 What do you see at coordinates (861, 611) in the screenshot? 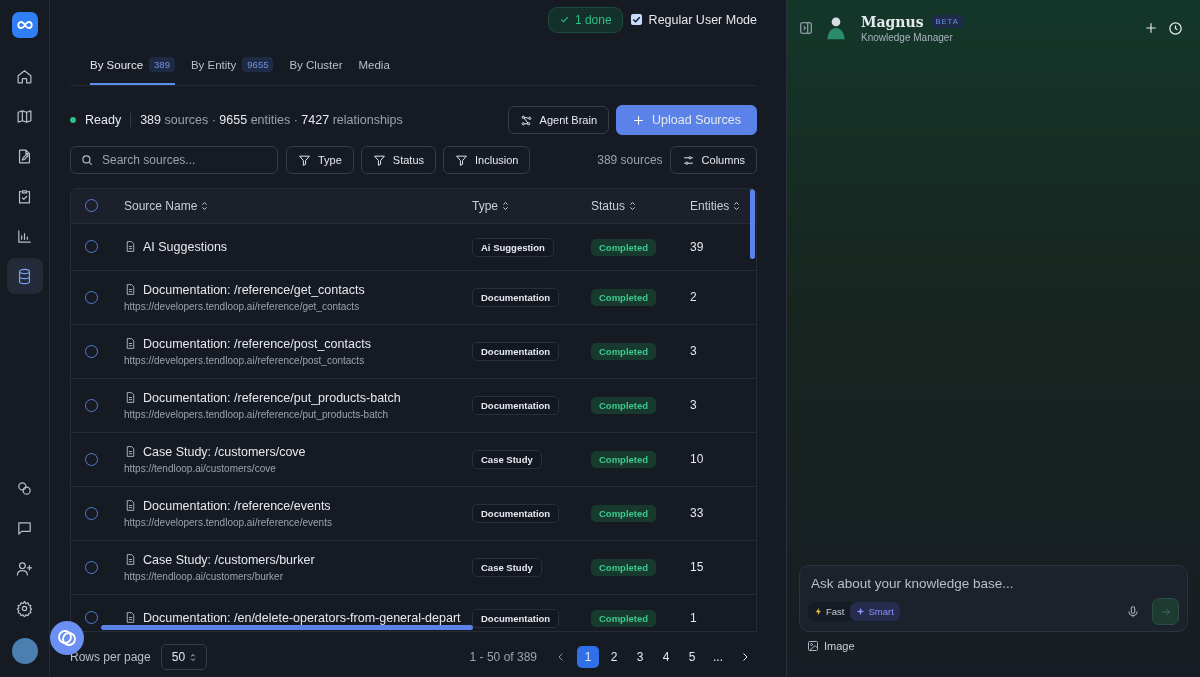
I see `sparkle-icon` at bounding box center [861, 611].